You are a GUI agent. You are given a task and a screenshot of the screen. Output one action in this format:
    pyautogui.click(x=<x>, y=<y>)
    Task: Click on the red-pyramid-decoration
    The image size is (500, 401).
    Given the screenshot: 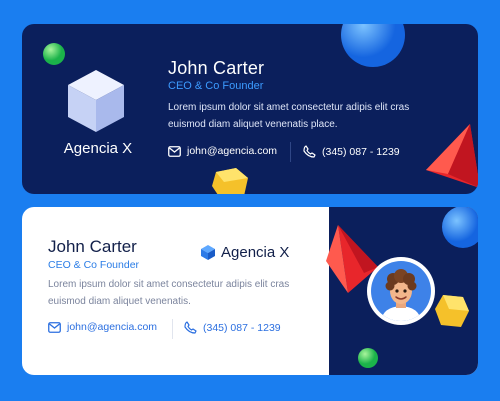 What is the action you would take?
    pyautogui.click(x=452, y=156)
    